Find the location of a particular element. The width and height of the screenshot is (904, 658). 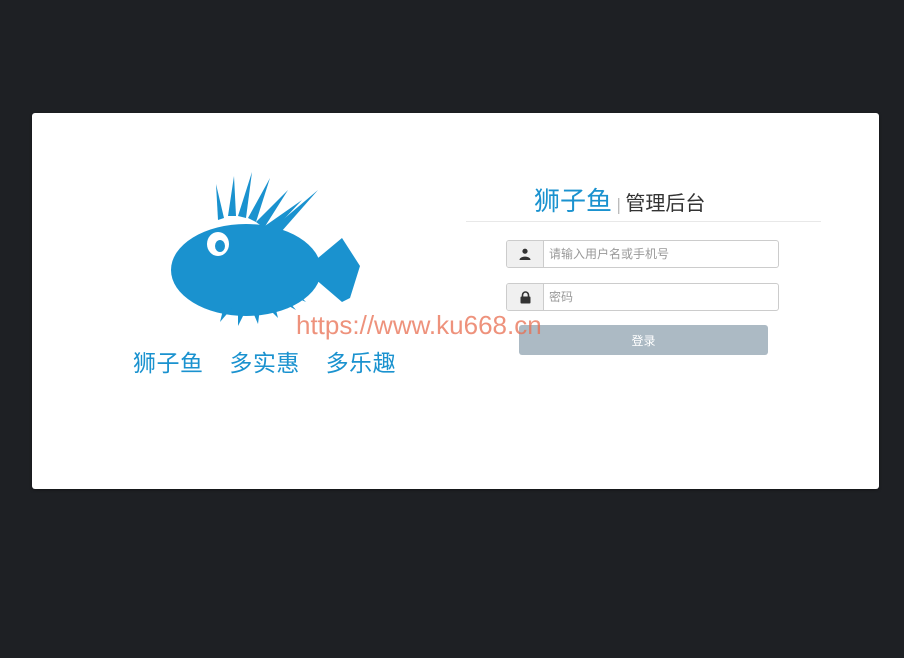

login-title: 狮子鱼 | 管理后台 is located at coordinates (619, 199).